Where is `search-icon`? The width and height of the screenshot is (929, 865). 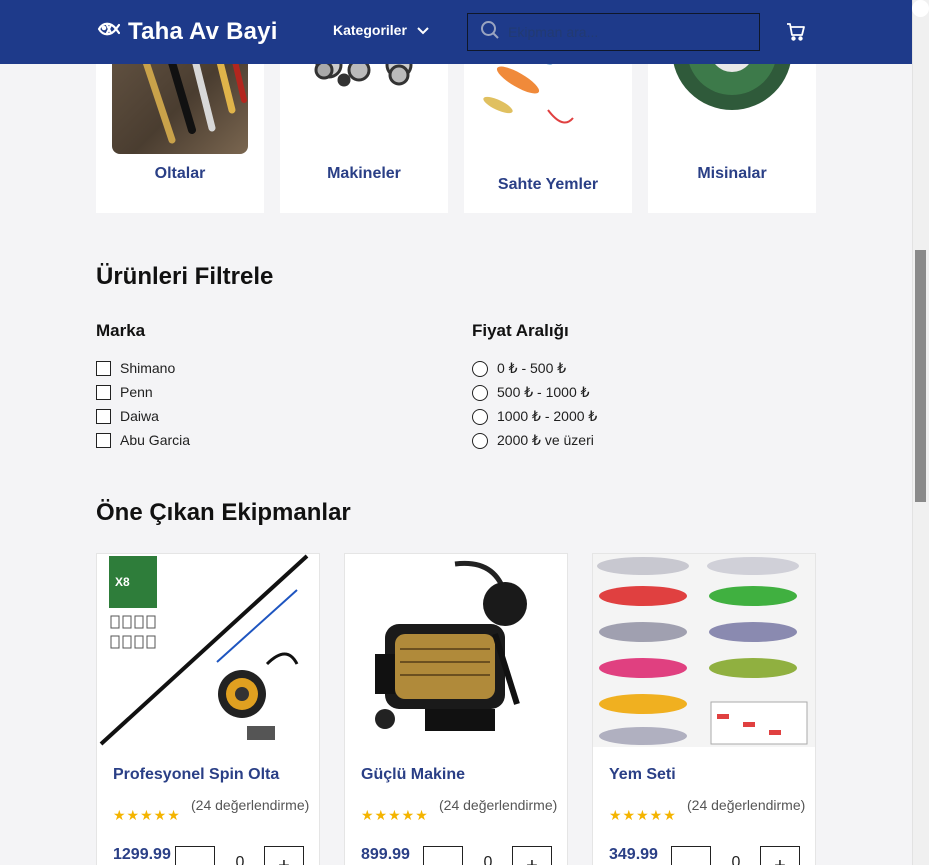
search-icon is located at coordinates (490, 32).